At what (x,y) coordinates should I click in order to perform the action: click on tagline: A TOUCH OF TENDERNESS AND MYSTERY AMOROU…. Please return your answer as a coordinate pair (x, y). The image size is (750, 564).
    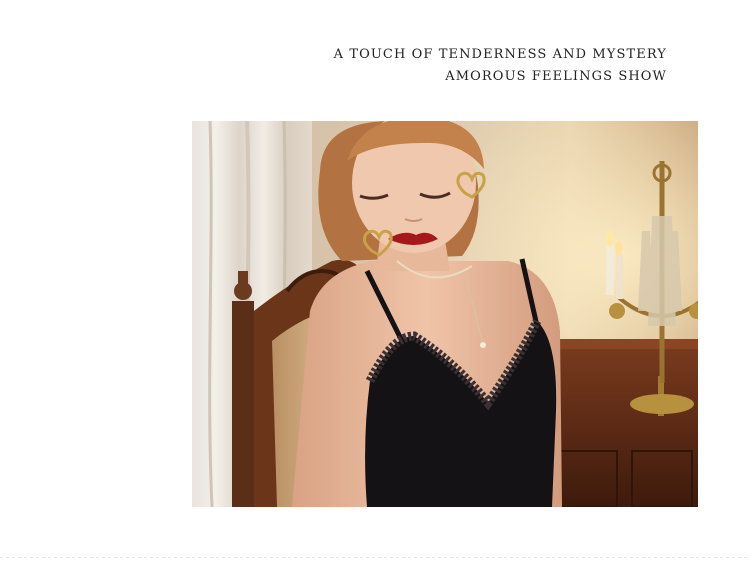
    Looking at the image, I should click on (500, 66).